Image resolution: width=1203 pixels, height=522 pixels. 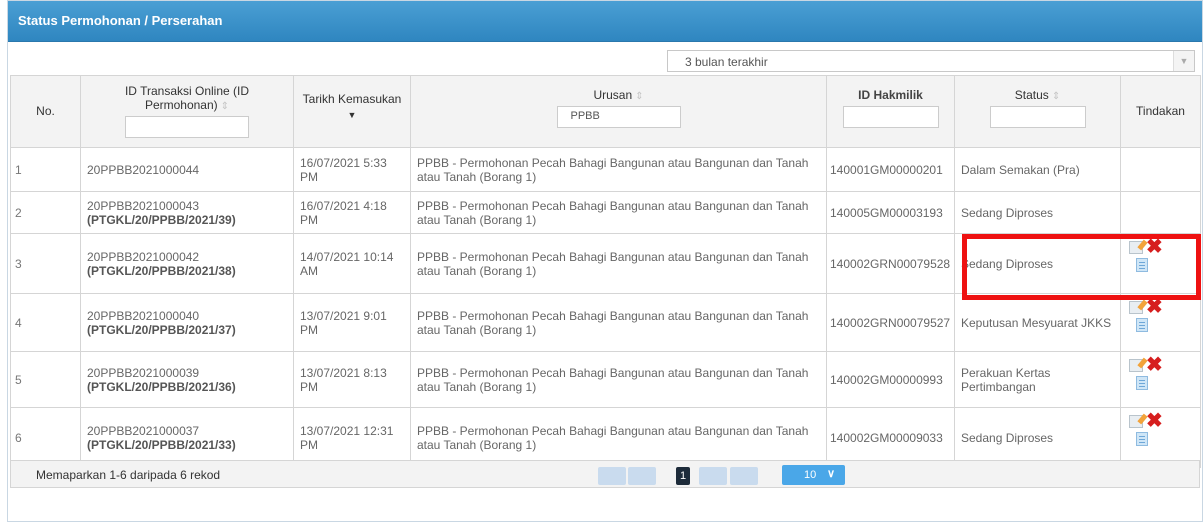 What do you see at coordinates (352, 115) in the screenshot?
I see `sort-desc-icon: ▼` at bounding box center [352, 115].